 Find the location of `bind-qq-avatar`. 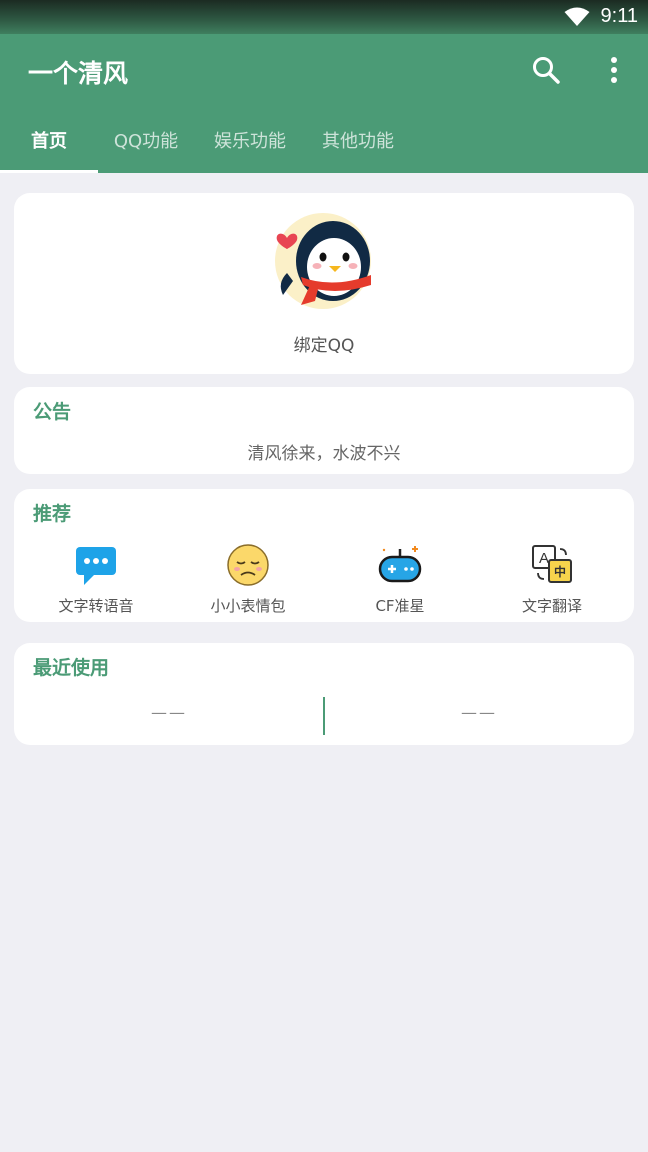

bind-qq-avatar is located at coordinates (324, 261).